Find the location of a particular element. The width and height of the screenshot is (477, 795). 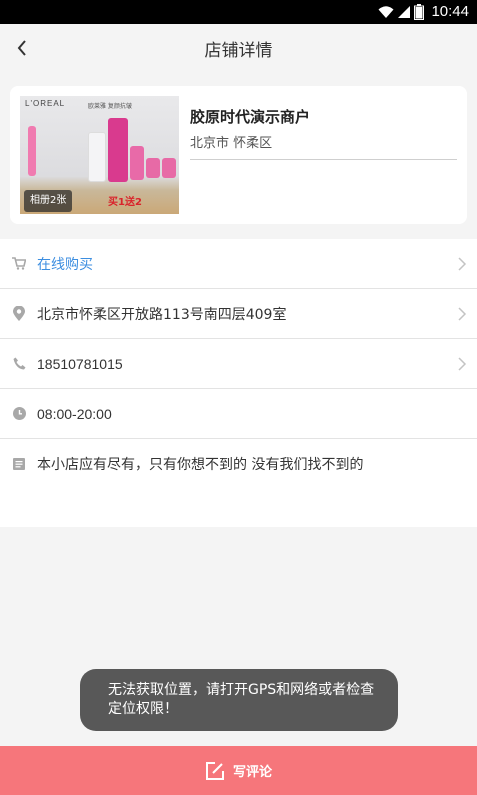

cart-icon is located at coordinates (19, 264).